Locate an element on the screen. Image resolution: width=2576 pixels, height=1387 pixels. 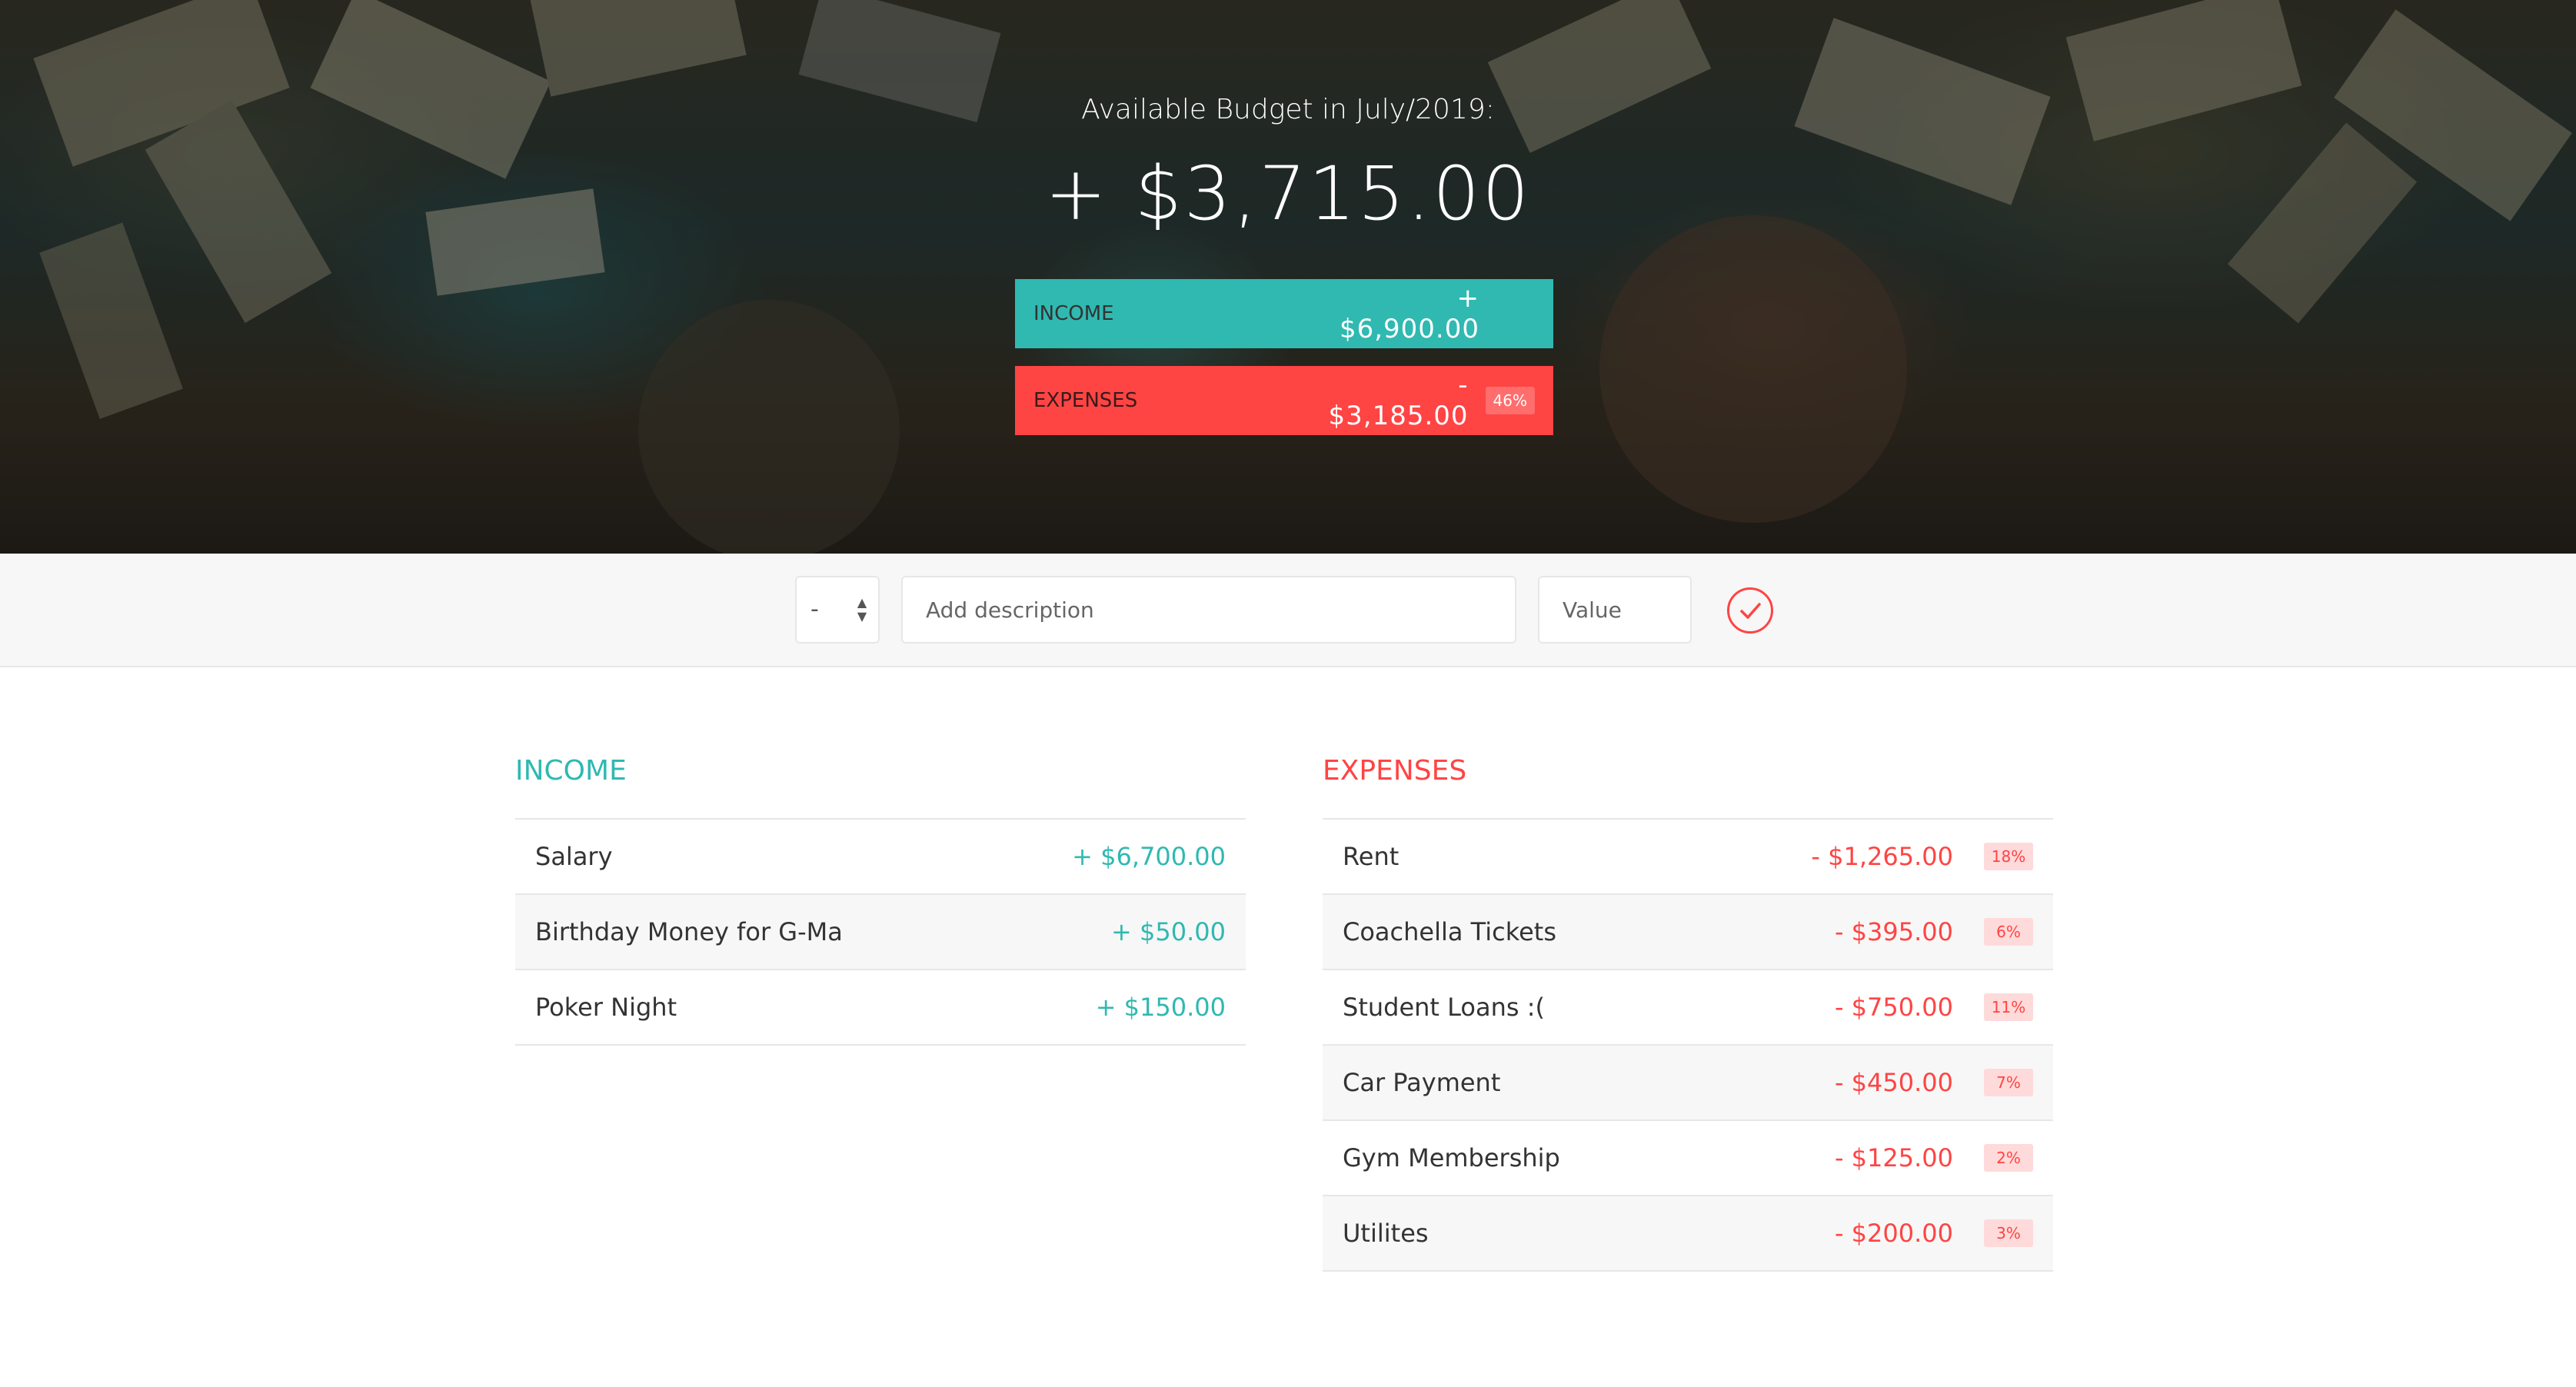
expenses-summary-value: - $3,185.00 is located at coordinates (1399, 400).